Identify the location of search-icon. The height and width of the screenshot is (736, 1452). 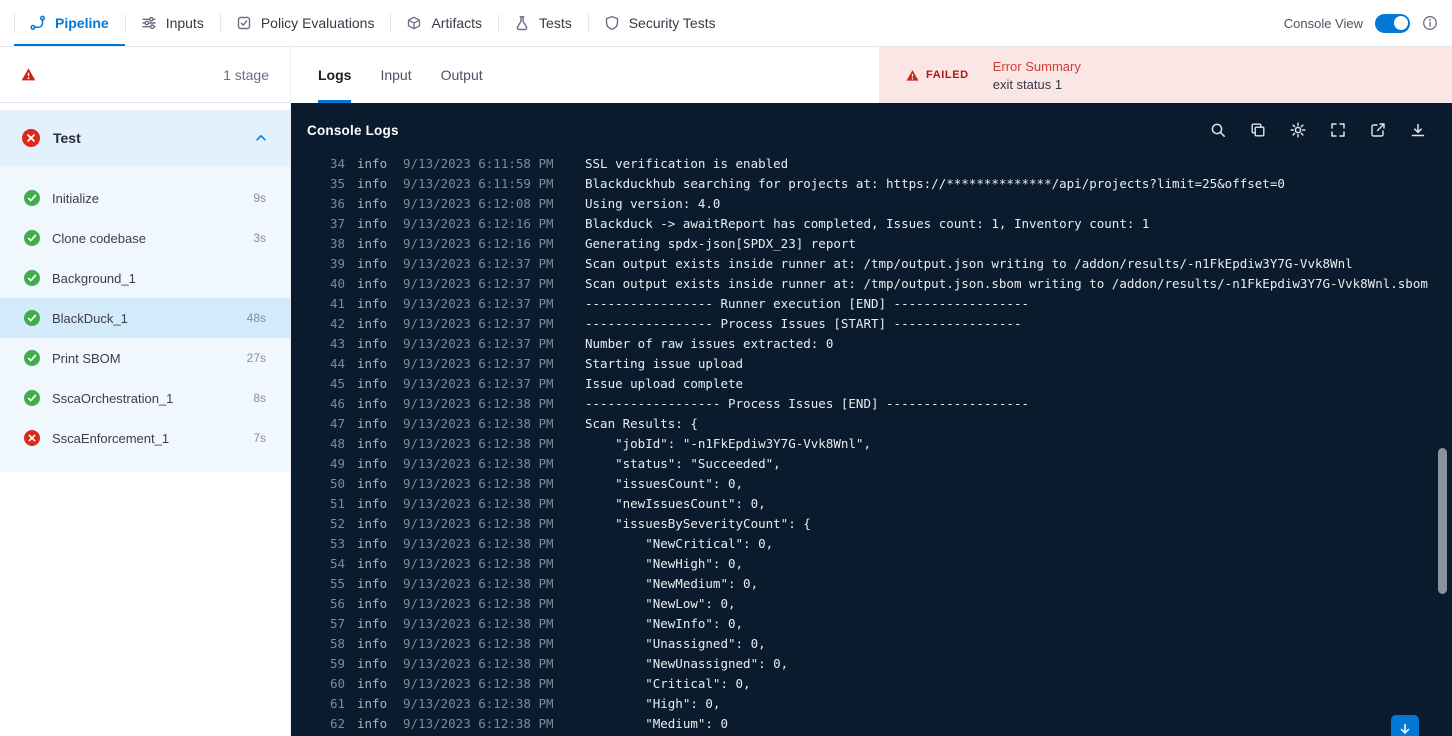
(1218, 130).